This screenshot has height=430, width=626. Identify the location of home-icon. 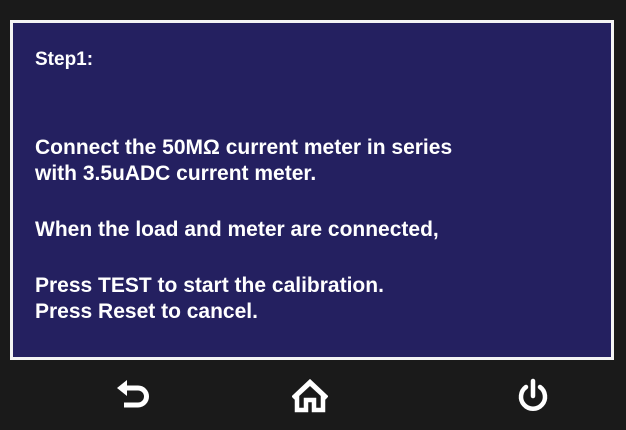
(310, 396).